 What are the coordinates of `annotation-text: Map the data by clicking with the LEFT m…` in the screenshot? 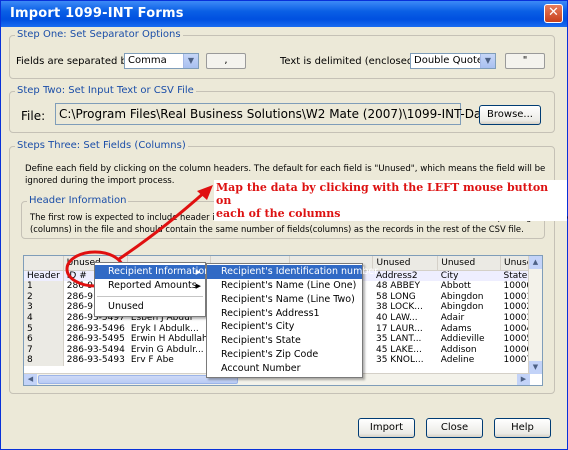 It's located at (390, 200).